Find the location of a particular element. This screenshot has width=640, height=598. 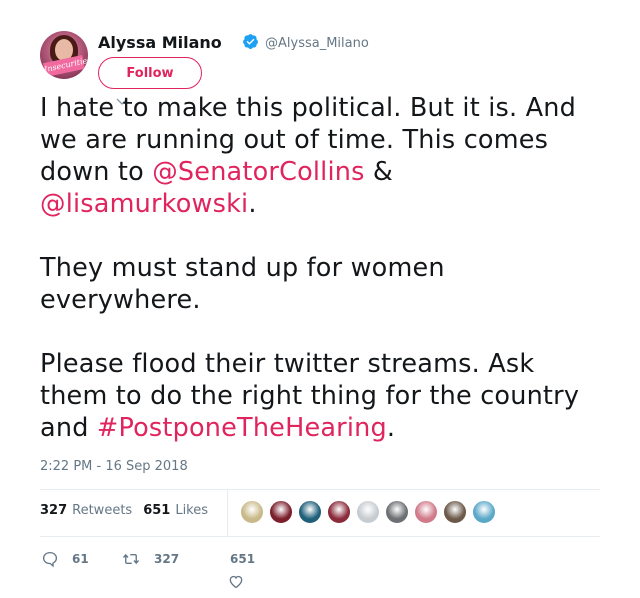

engagement-stats: 327 Retweets 651 Likes is located at coordinates (129, 510).